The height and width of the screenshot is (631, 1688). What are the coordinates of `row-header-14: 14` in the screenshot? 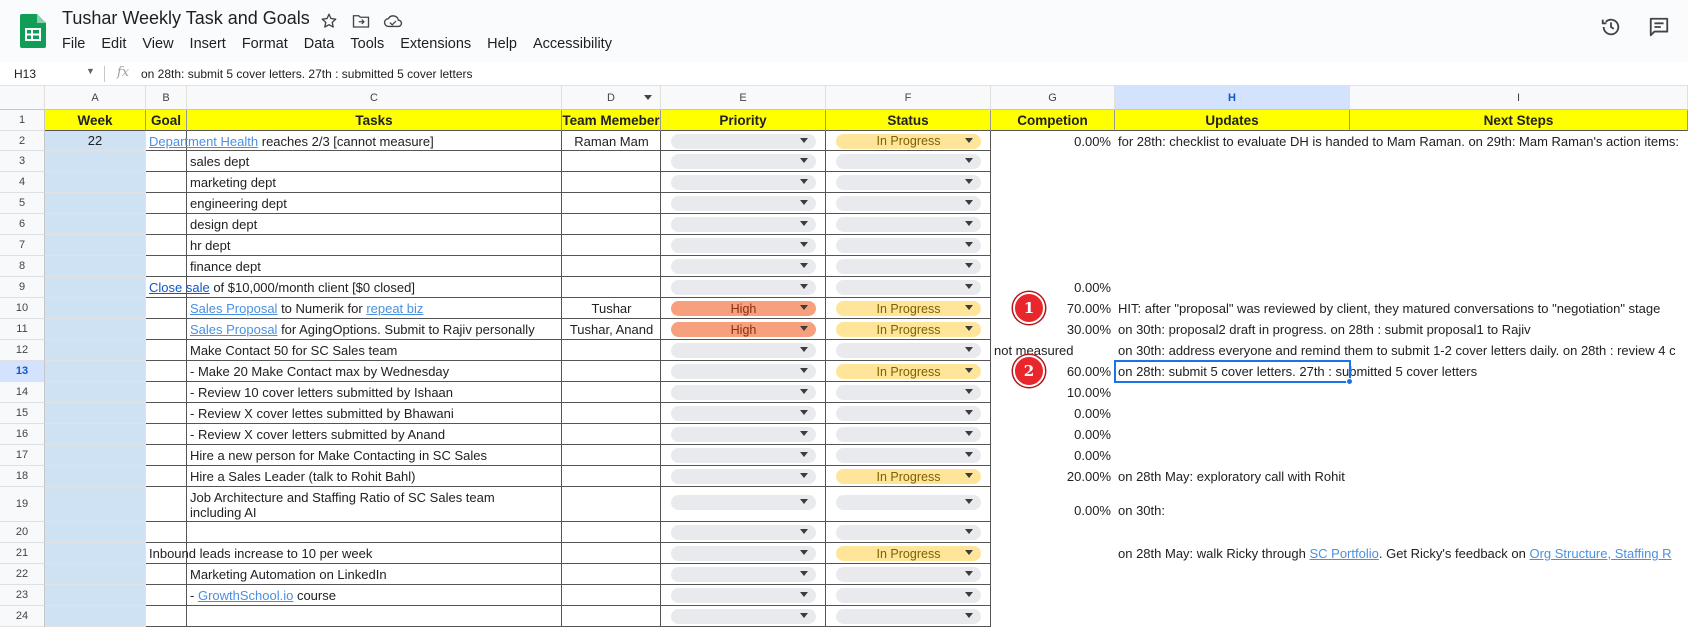 It's located at (22, 392).